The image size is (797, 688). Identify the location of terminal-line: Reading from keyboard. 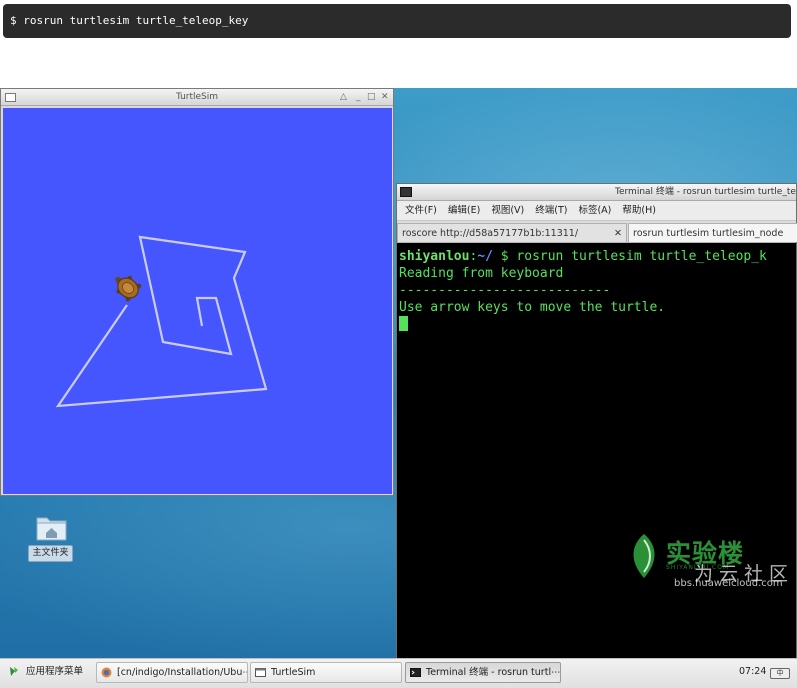
(481, 273).